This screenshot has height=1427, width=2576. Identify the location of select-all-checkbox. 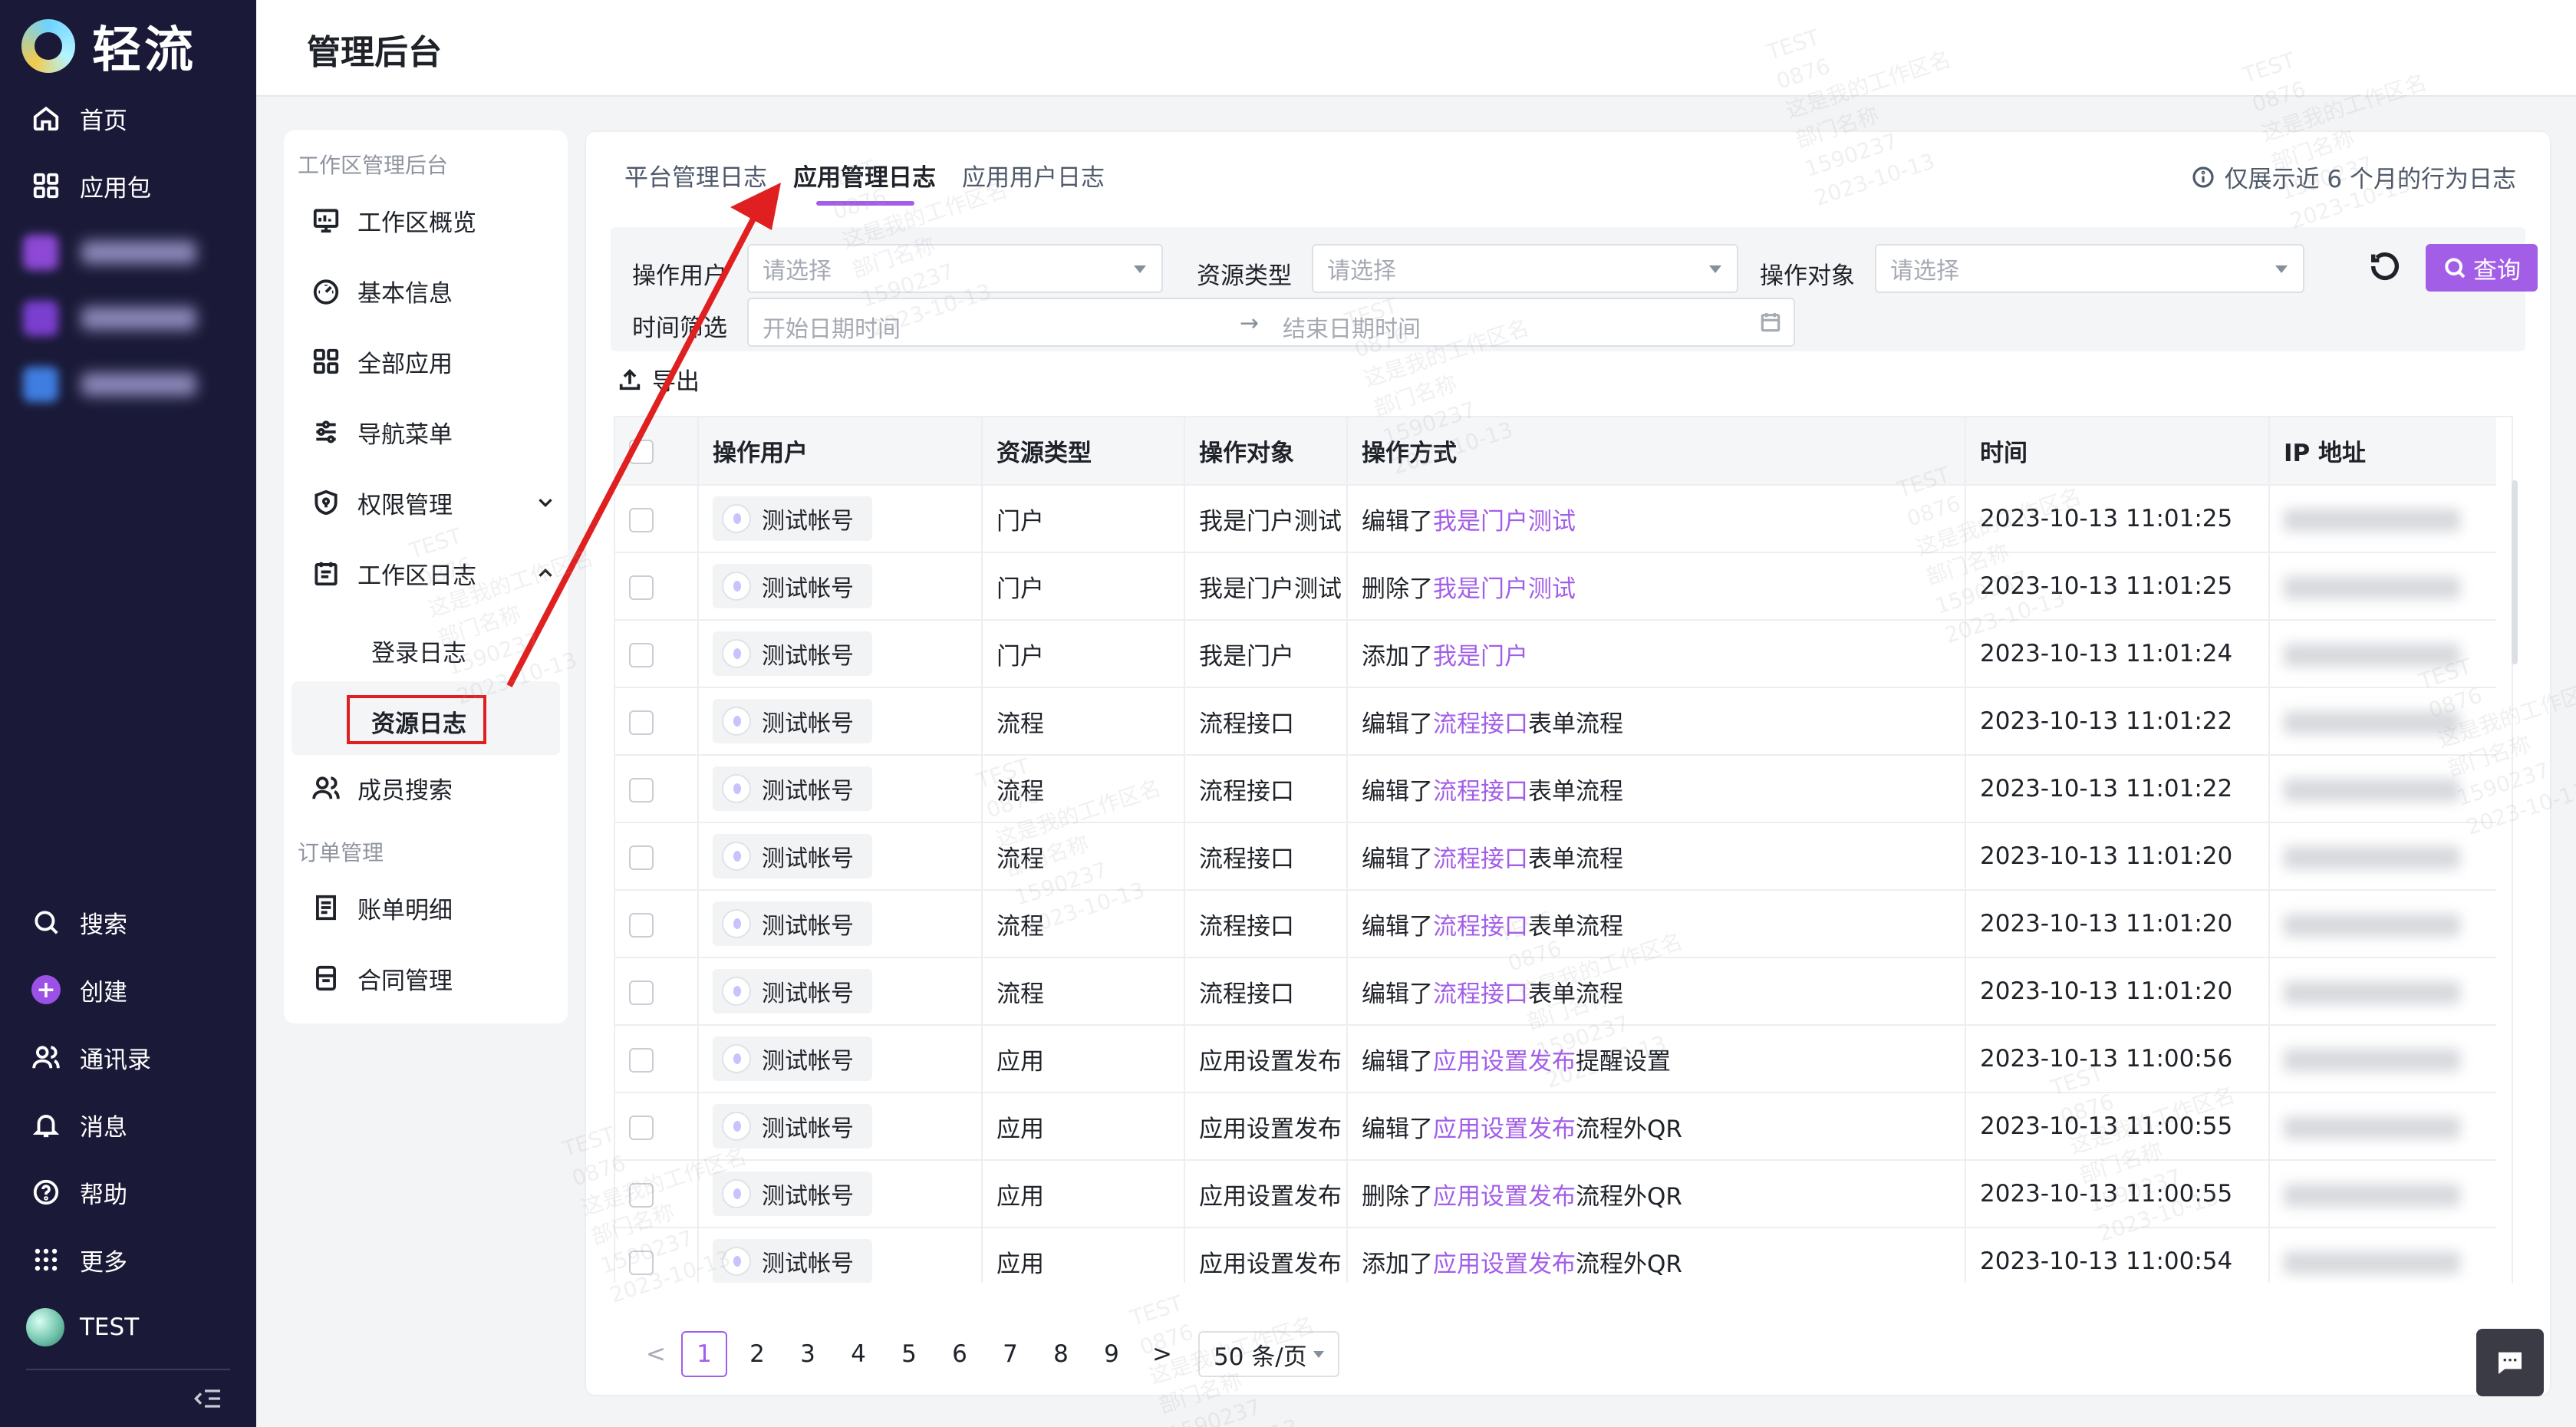
(641, 452).